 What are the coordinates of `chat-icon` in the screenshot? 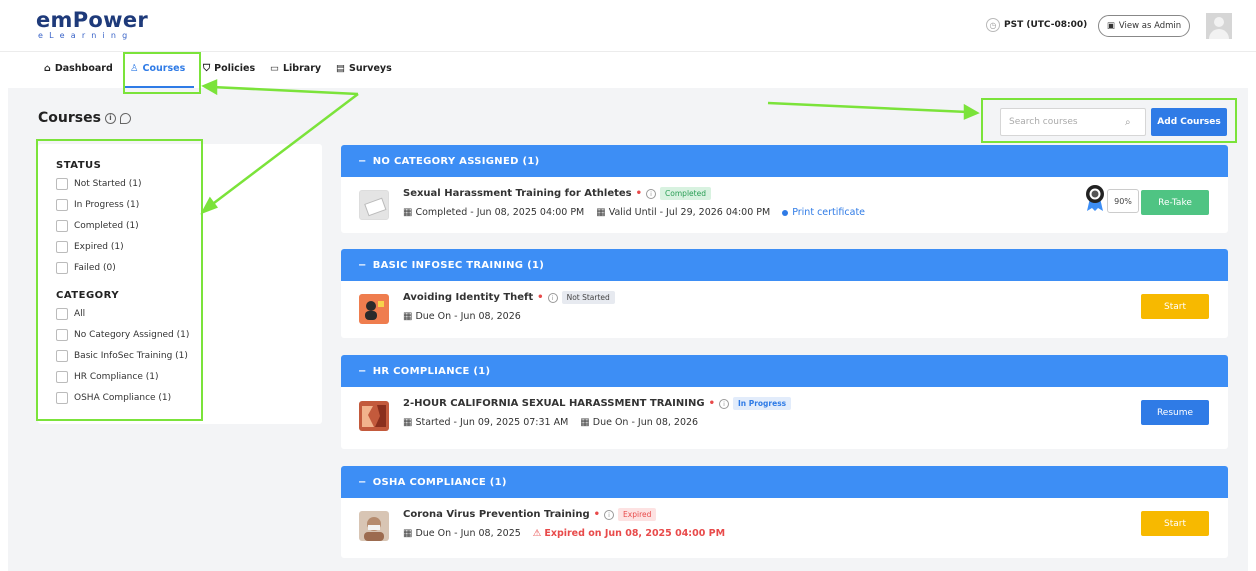 It's located at (125, 118).